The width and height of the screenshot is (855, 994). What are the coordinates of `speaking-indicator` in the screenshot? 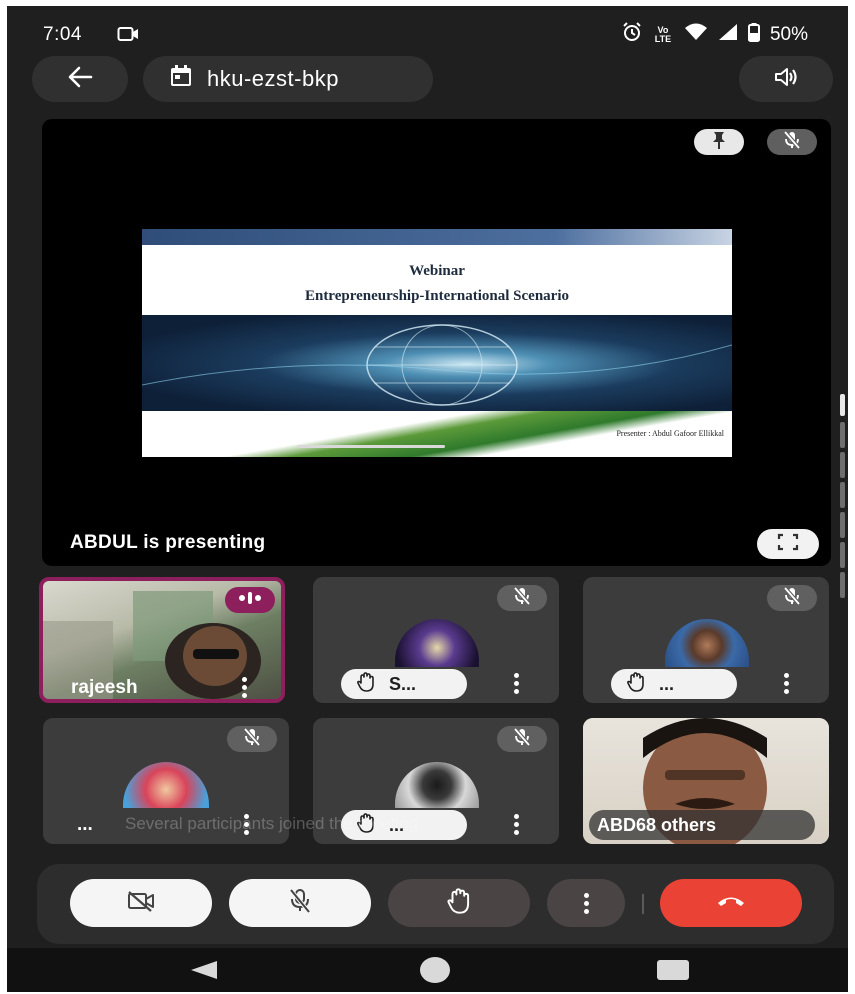 It's located at (250, 600).